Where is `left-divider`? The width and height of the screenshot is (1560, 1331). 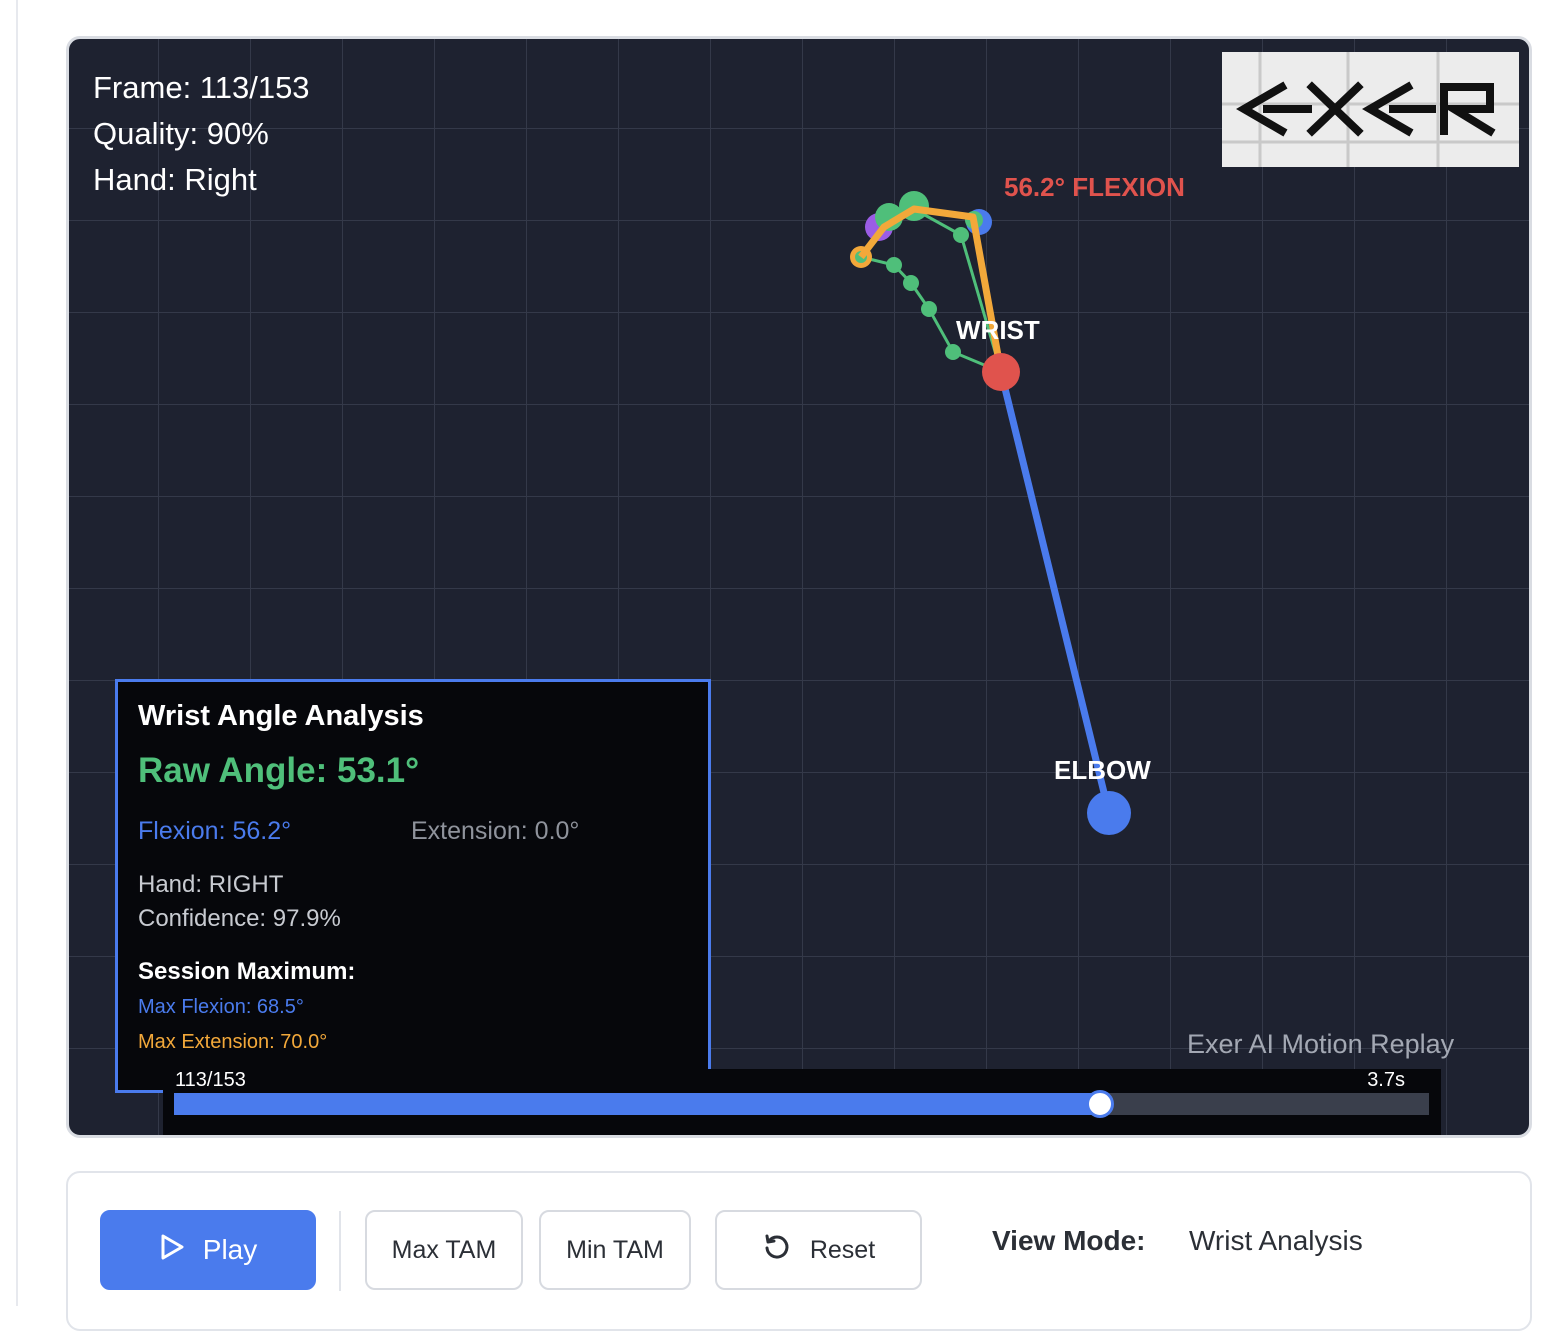 left-divider is located at coordinates (17, 653).